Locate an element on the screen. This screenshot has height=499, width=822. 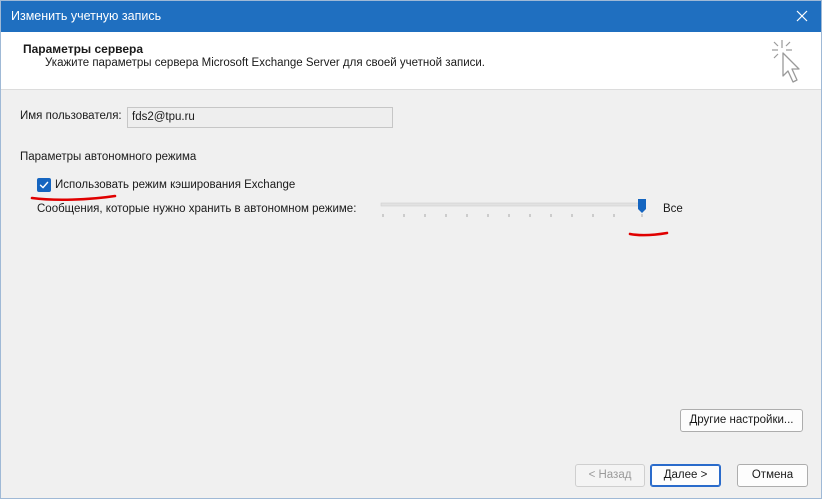
page-title: Параметры сервера is located at coordinates (83, 49).